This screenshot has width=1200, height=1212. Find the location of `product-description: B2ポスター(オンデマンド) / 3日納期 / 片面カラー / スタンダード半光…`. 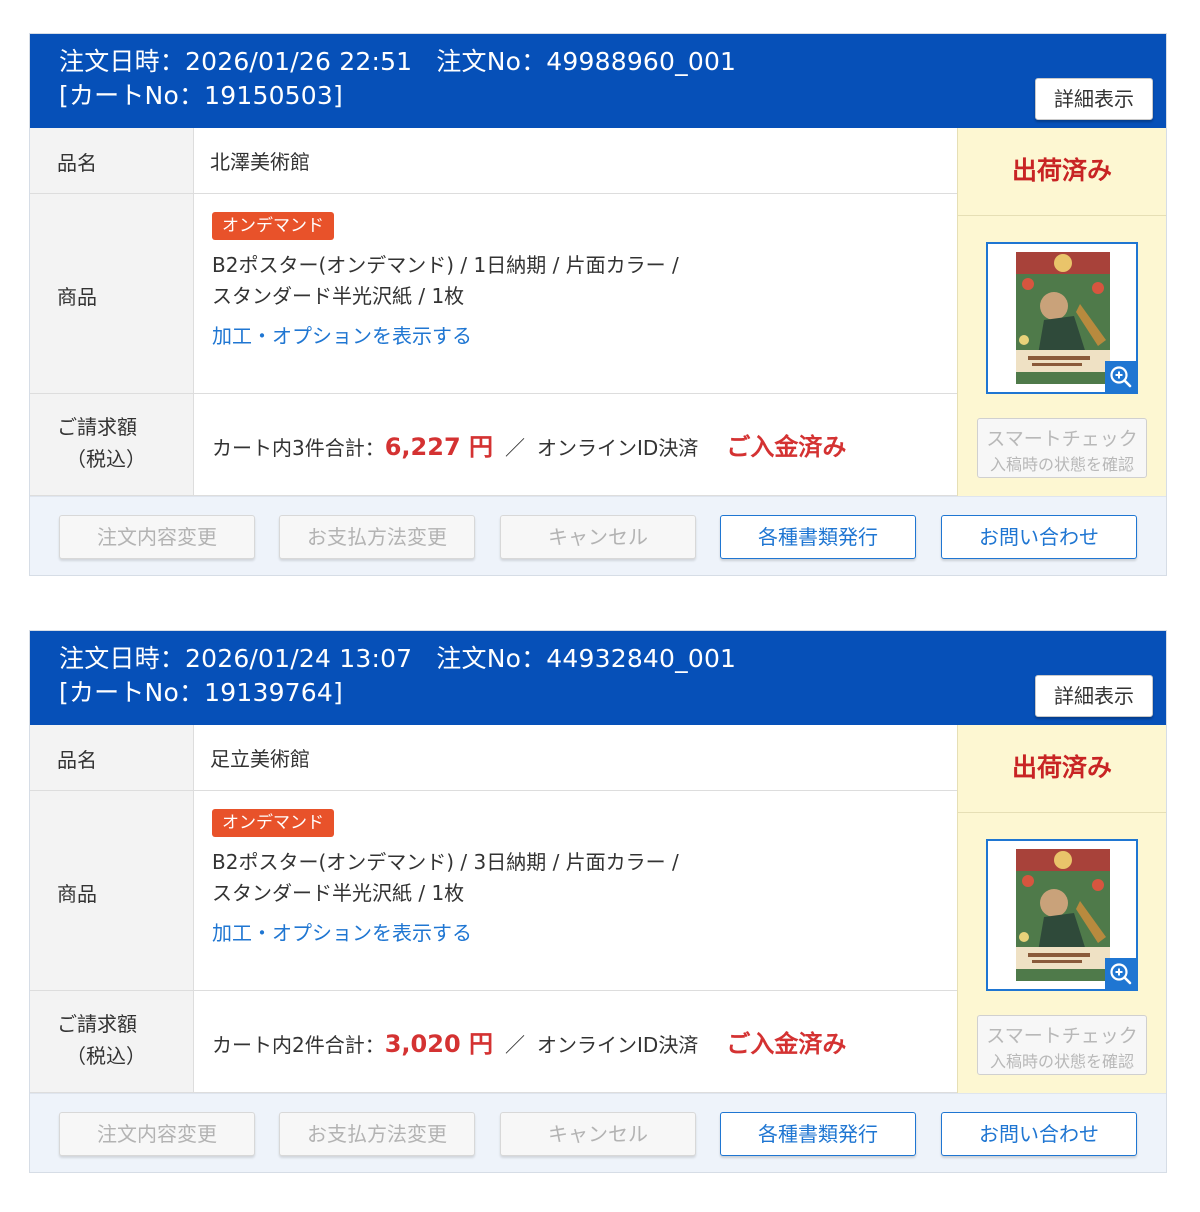

product-description: B2ポスター(オンデマンド) / 3日納期 / 片面カラー / スタンダード半光… is located at coordinates (445, 877).